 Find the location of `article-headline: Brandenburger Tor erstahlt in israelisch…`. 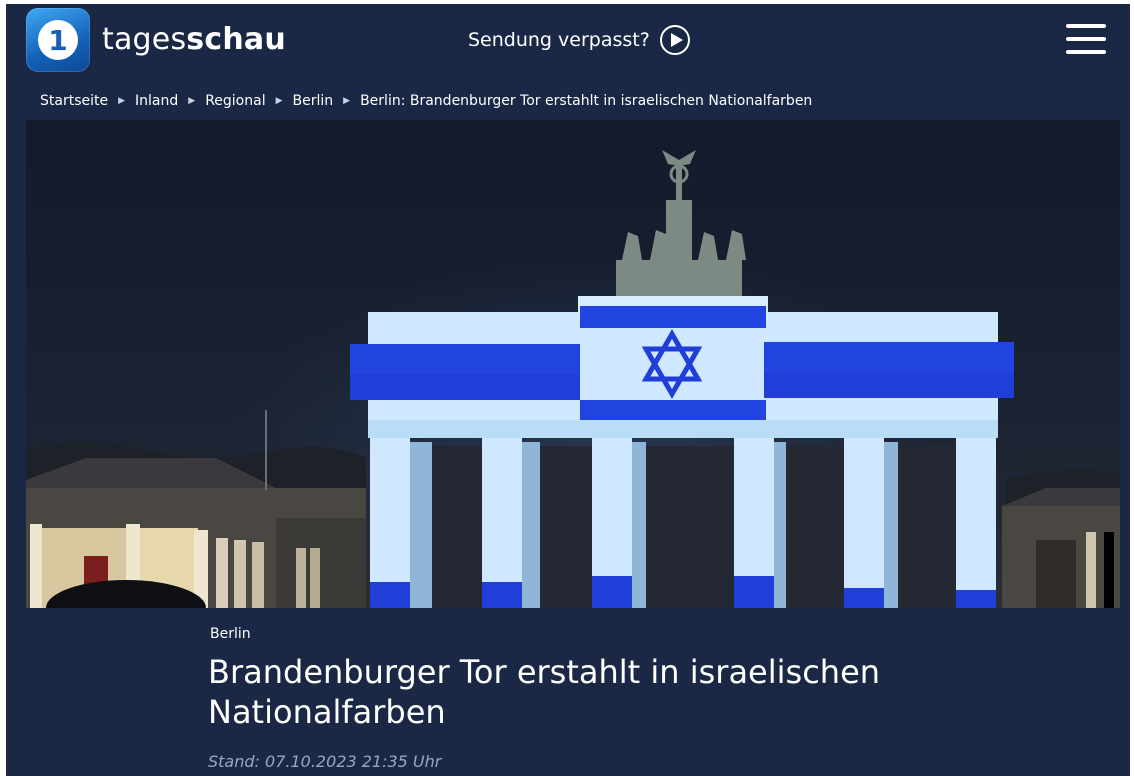

article-headline: Brandenburger Tor erstahlt in israelisch… is located at coordinates (544, 692).